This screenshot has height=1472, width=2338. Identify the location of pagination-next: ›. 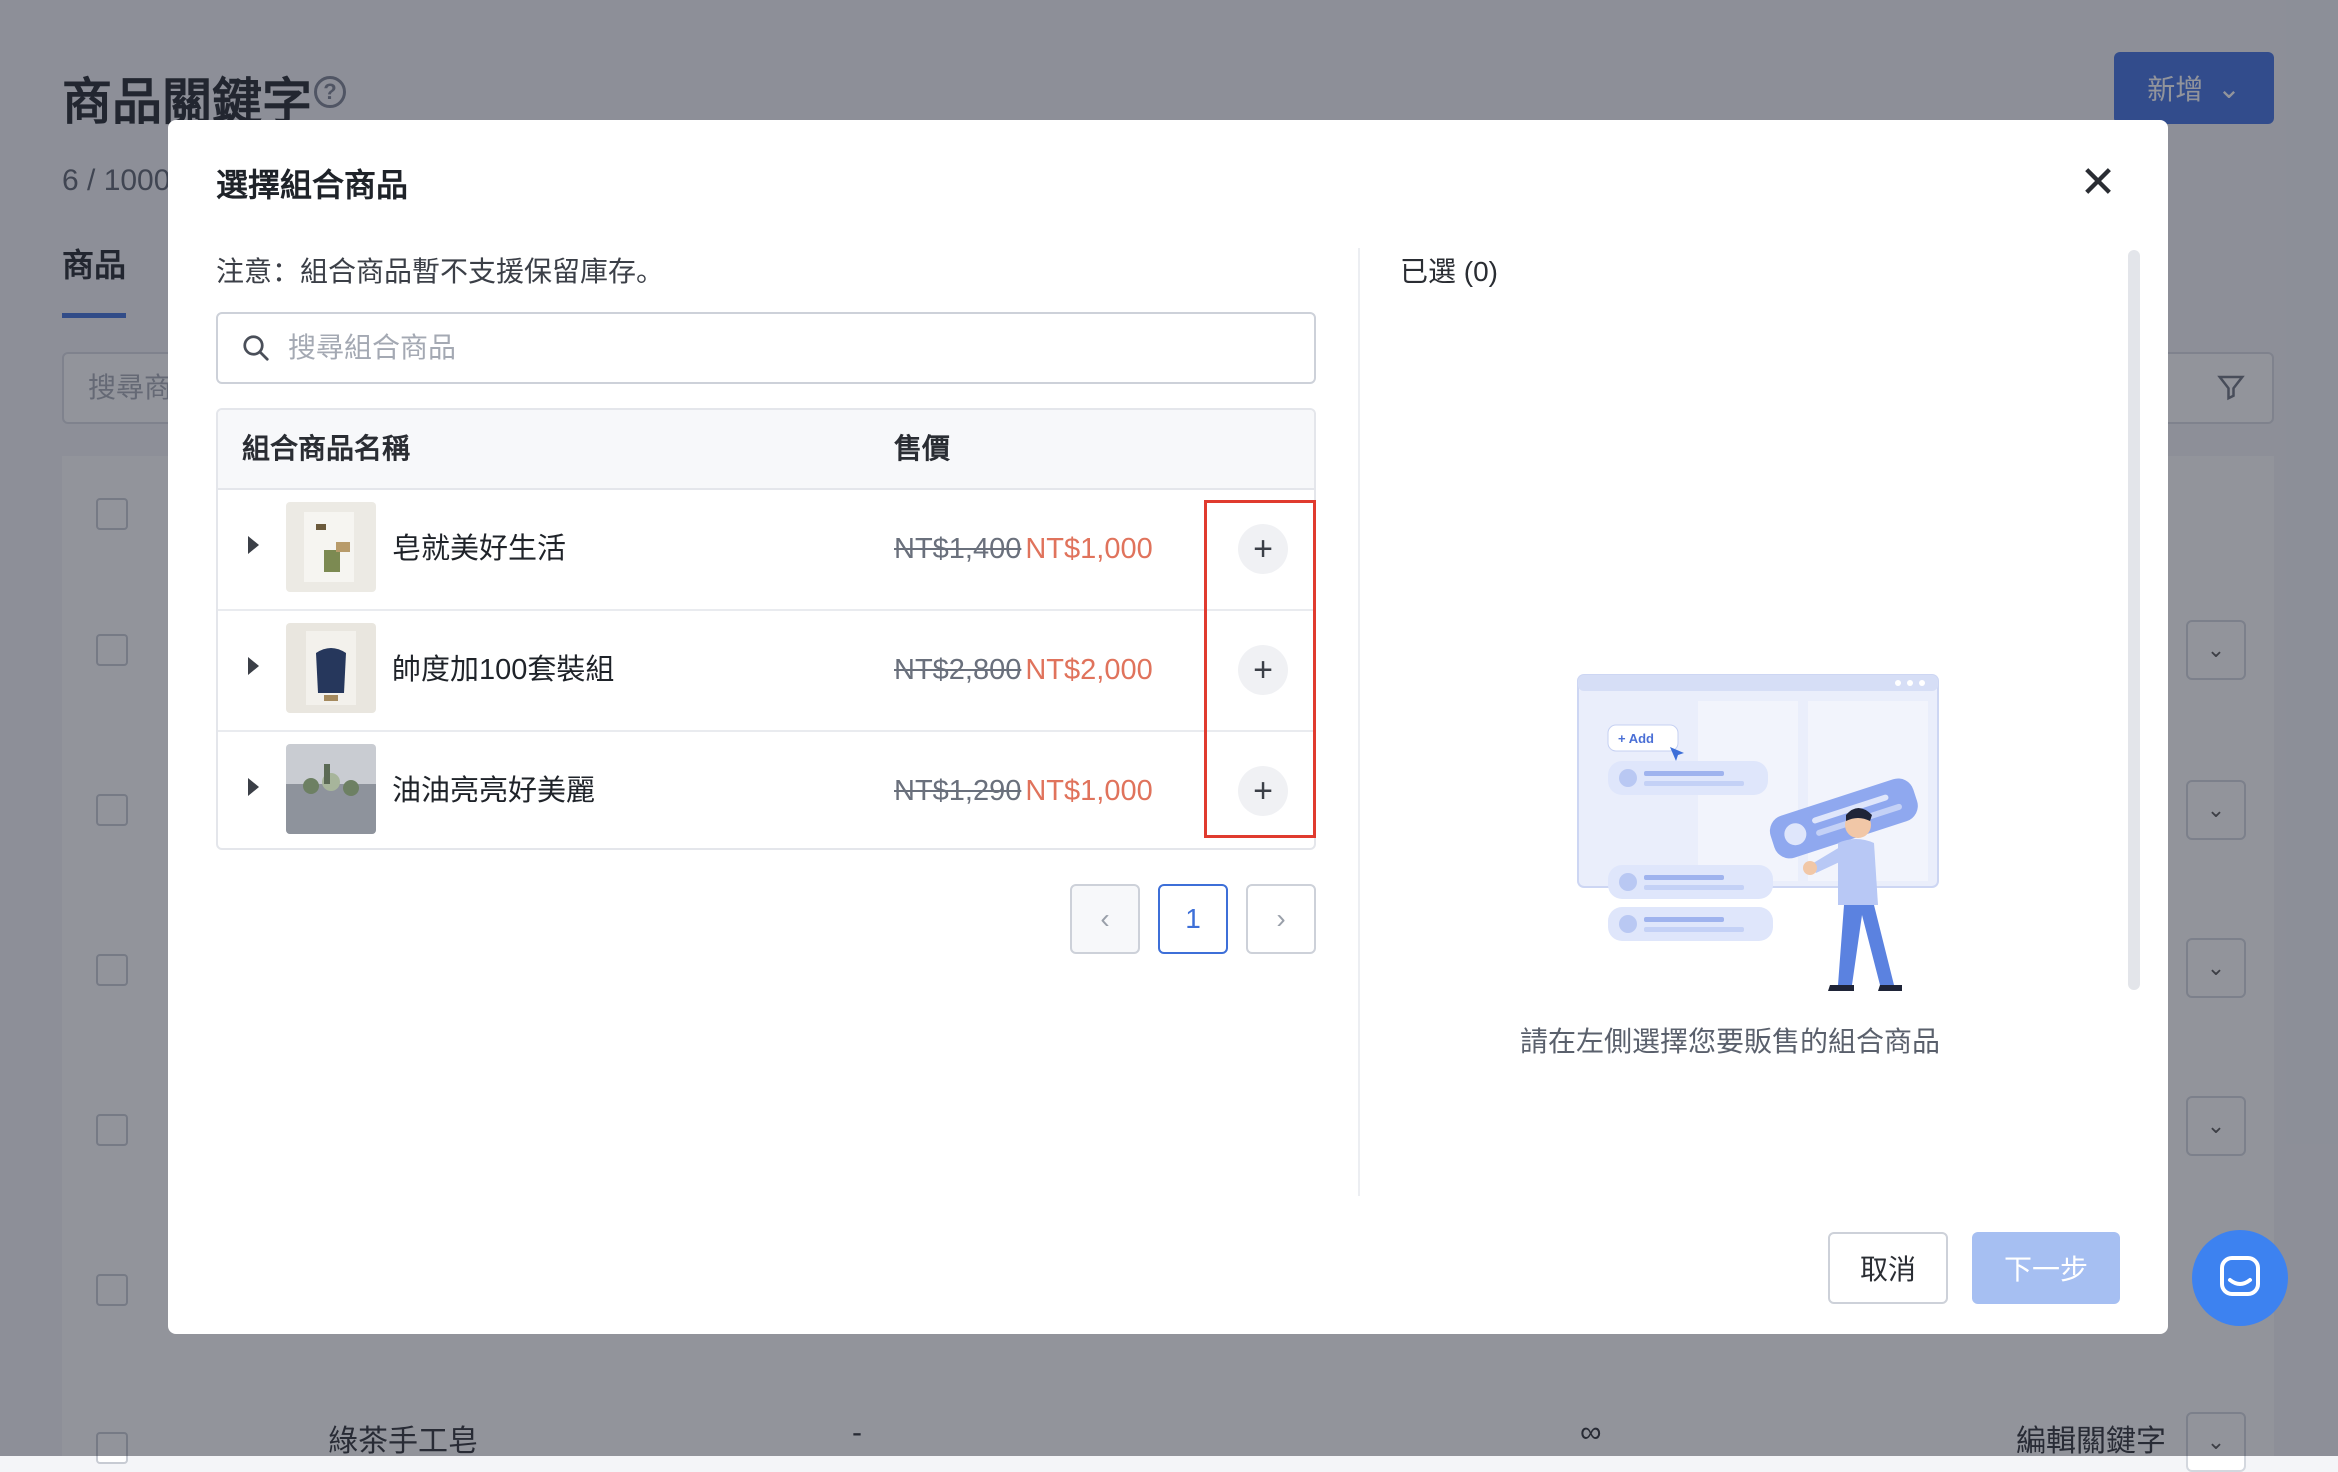
(1281, 919).